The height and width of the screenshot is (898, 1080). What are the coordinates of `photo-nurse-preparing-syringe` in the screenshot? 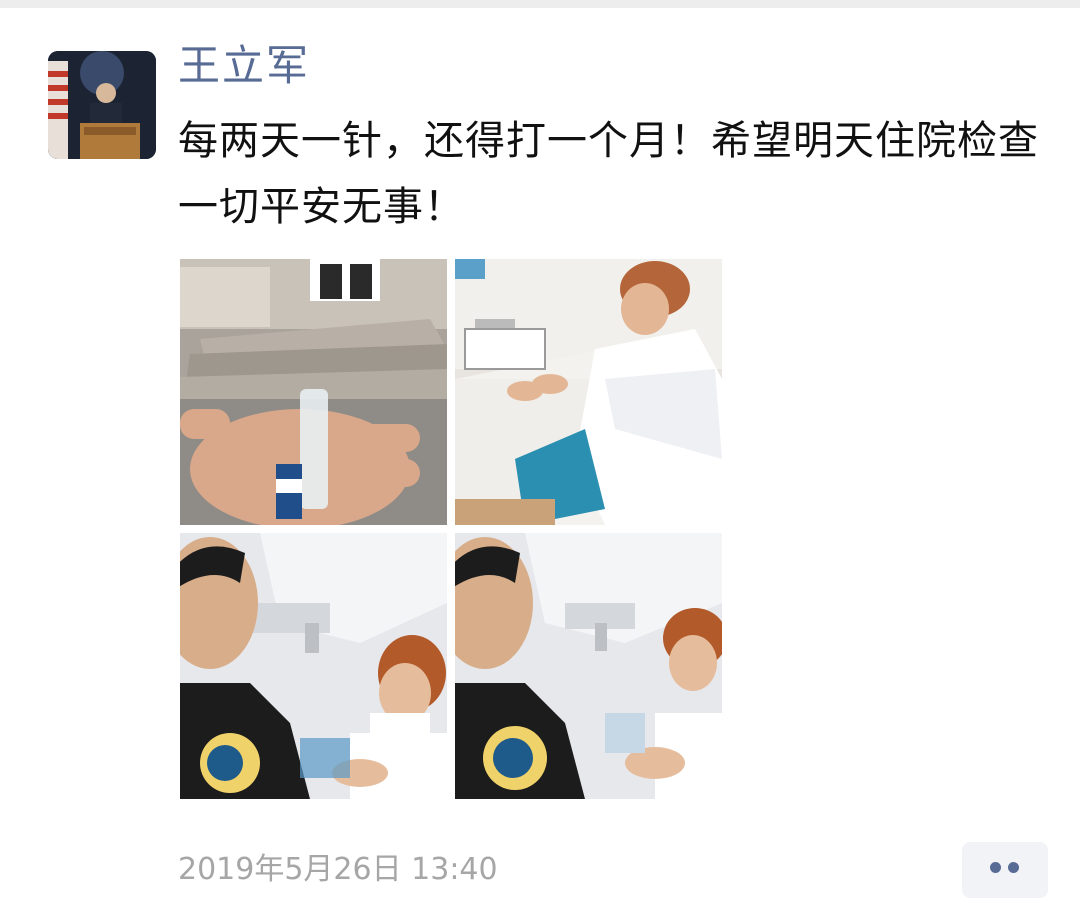 It's located at (588, 392).